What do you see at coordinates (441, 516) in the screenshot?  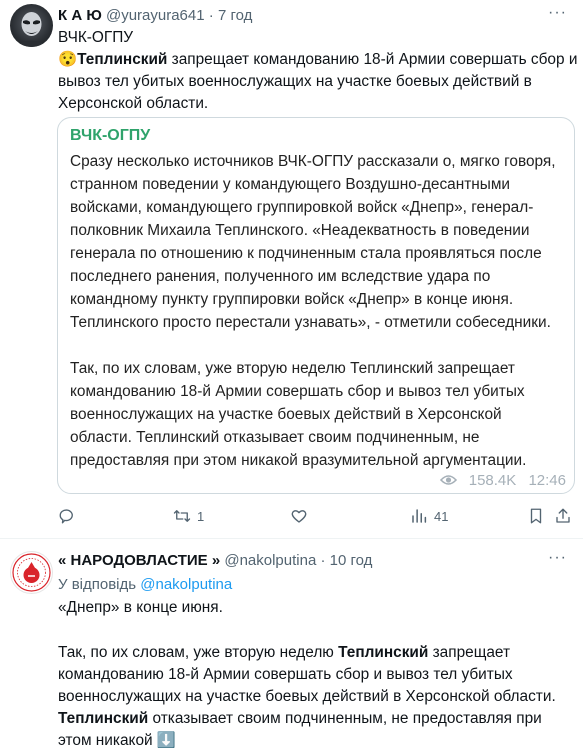 I see `view-count: 41` at bounding box center [441, 516].